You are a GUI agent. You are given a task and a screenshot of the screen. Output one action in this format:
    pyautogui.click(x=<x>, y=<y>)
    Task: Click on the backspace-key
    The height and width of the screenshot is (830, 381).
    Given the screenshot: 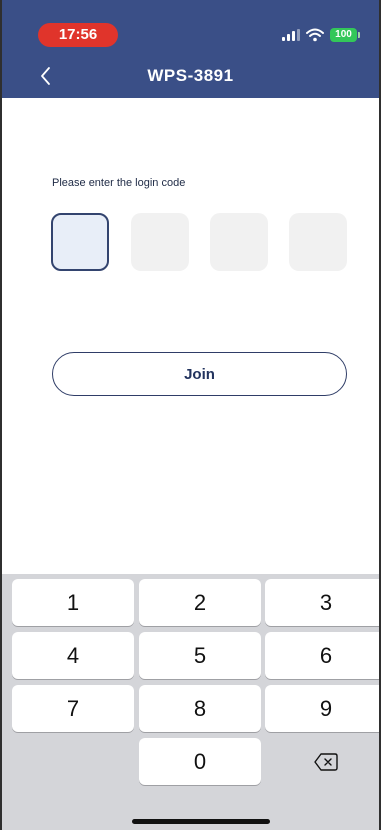 What is the action you would take?
    pyautogui.click(x=322, y=761)
    